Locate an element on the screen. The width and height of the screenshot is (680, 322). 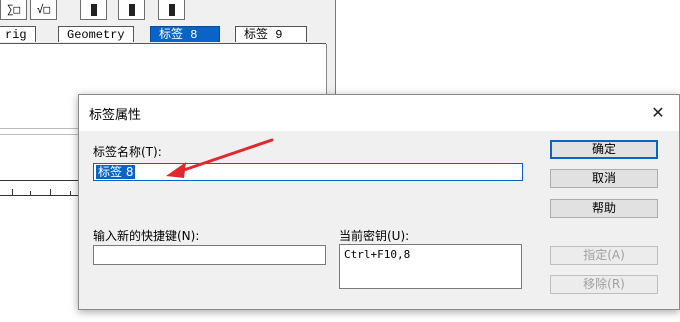
tab-label-9: 标签 9 is located at coordinates (271, 34).